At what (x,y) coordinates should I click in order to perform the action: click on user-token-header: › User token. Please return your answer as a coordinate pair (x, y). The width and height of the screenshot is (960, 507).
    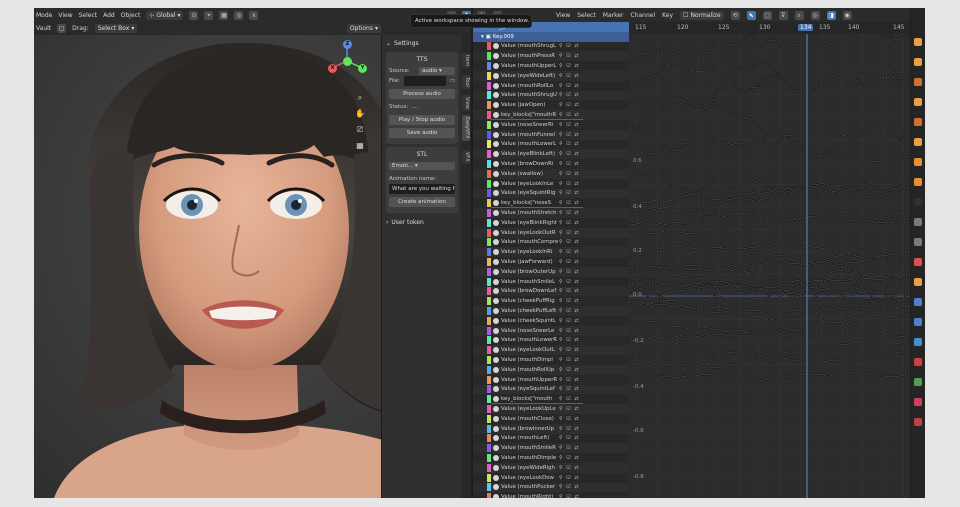
    Looking at the image, I should click on (422, 222).